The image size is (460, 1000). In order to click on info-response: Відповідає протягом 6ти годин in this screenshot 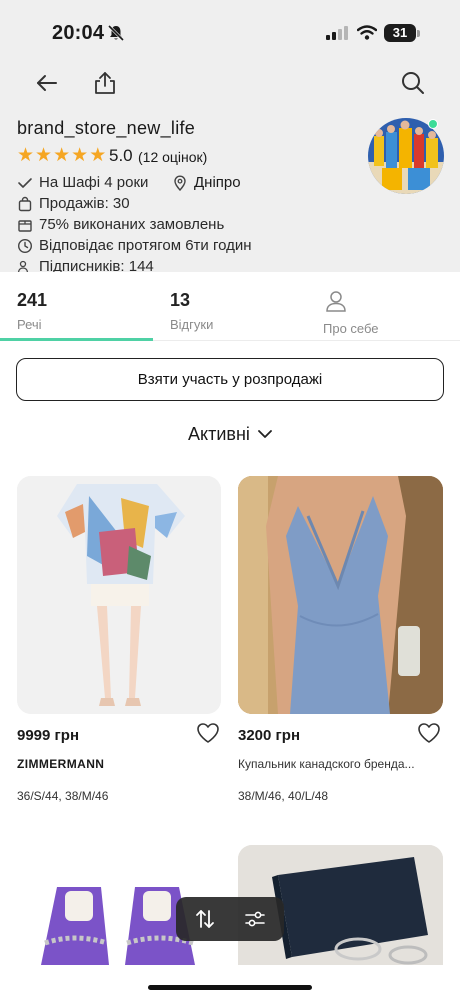, I will do `click(134, 245)`.